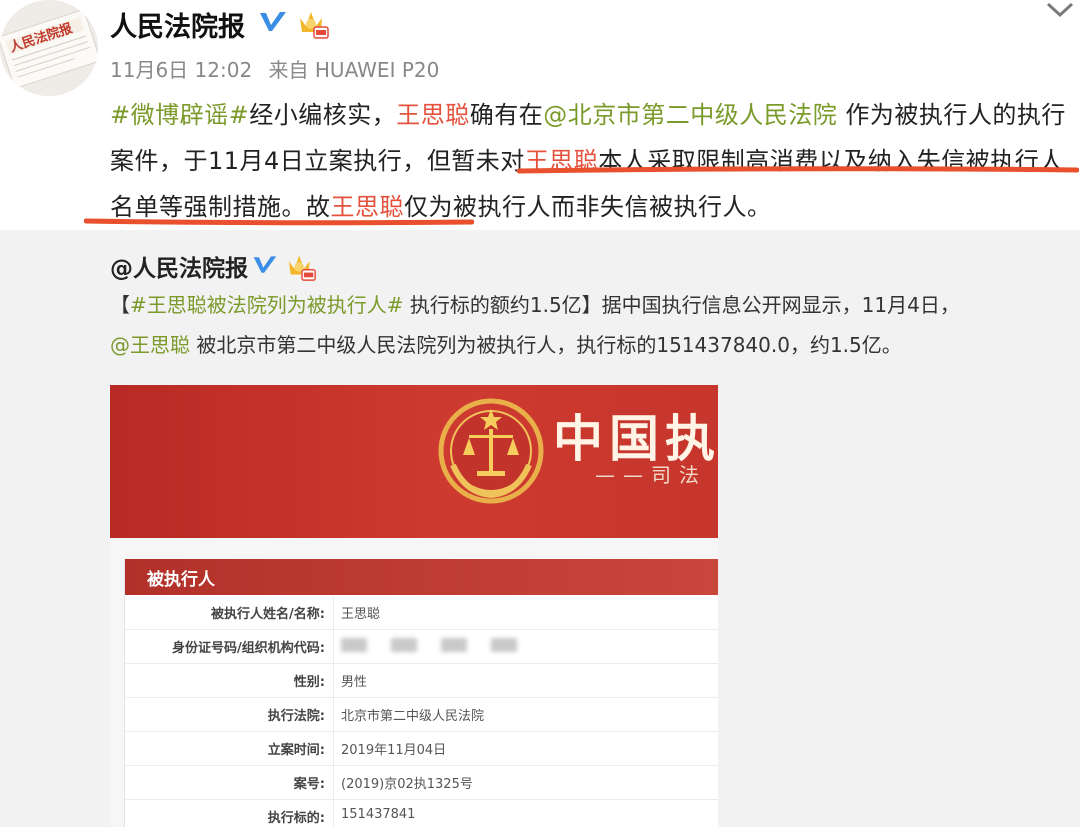  Describe the element at coordinates (421, 613) in the screenshot. I see `info-row: 被执行人姓名/名称: 王思聪` at that location.